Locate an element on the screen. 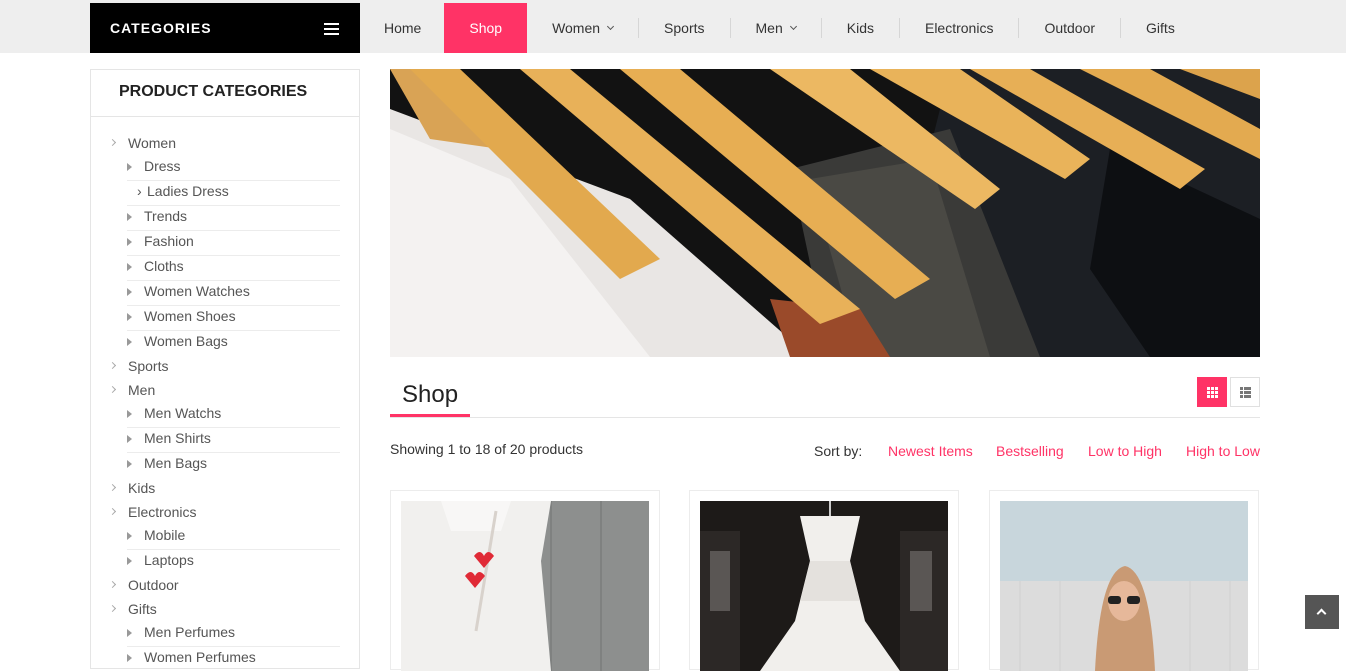 Image resolution: width=1346 pixels, height=672 pixels. subcategory-trends: Trends is located at coordinates (233, 218).